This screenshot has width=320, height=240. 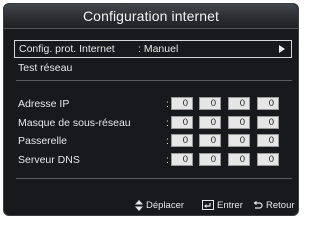 I want to click on gateway-octet-4: 0, so click(x=268, y=140).